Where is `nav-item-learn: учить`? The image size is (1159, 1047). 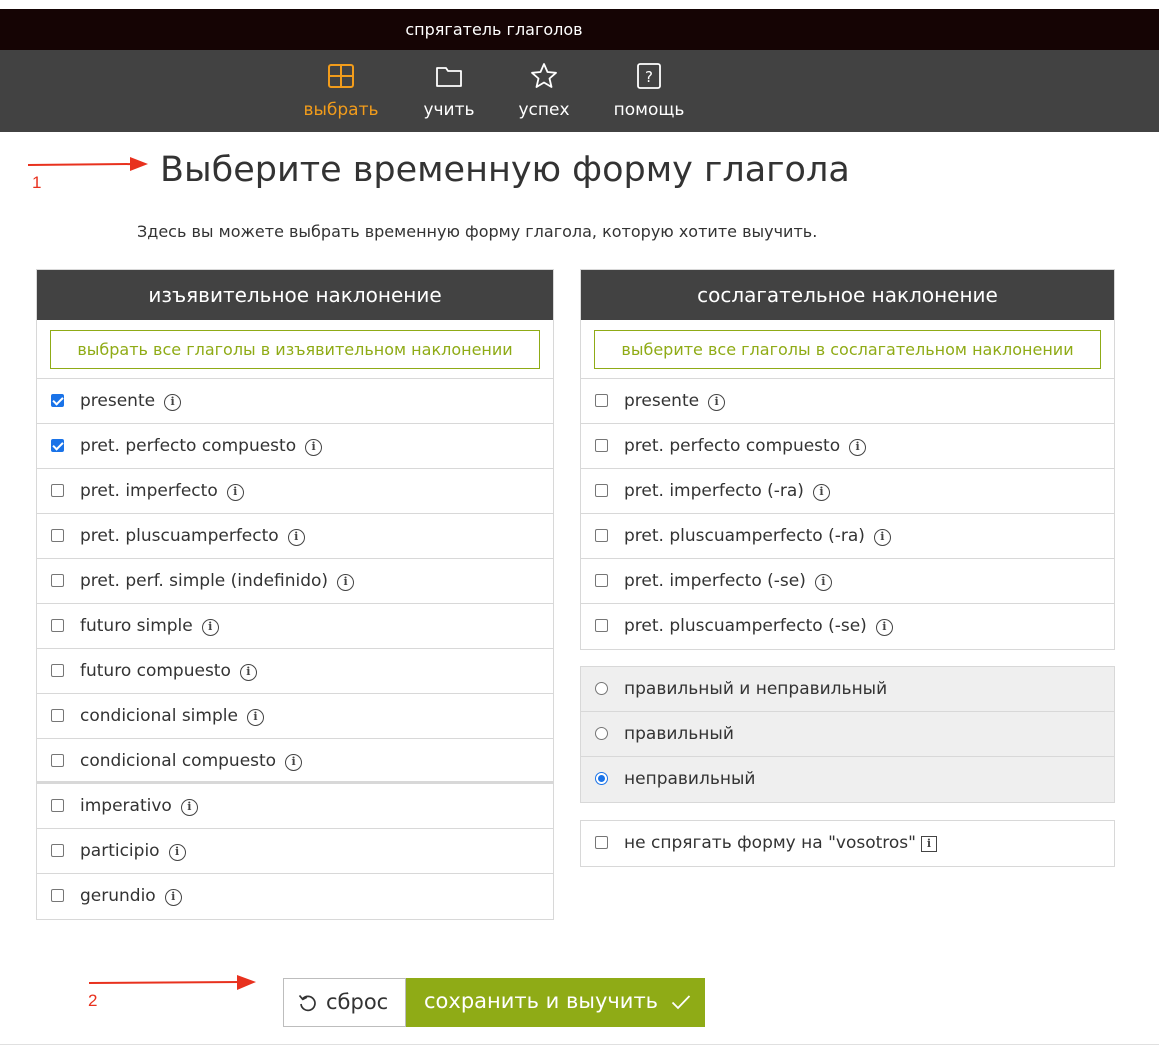 nav-item-learn: учить is located at coordinates (449, 91).